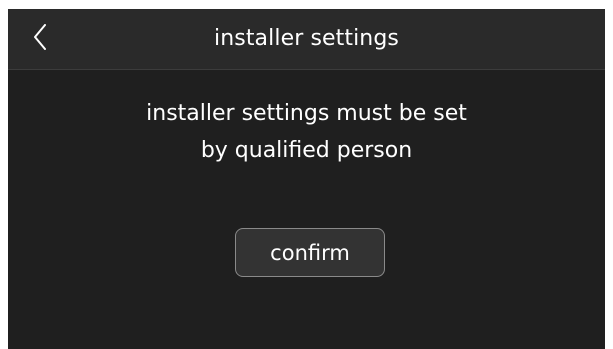 The width and height of the screenshot is (613, 349). What do you see at coordinates (306, 150) in the screenshot?
I see `warning-message-line-2: by qualified person` at bounding box center [306, 150].